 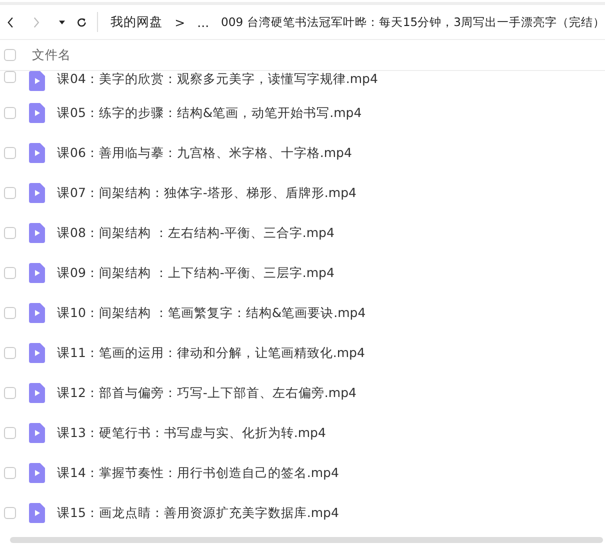 What do you see at coordinates (136, 22) in the screenshot?
I see `breadcrumb-item: 我的网盘` at bounding box center [136, 22].